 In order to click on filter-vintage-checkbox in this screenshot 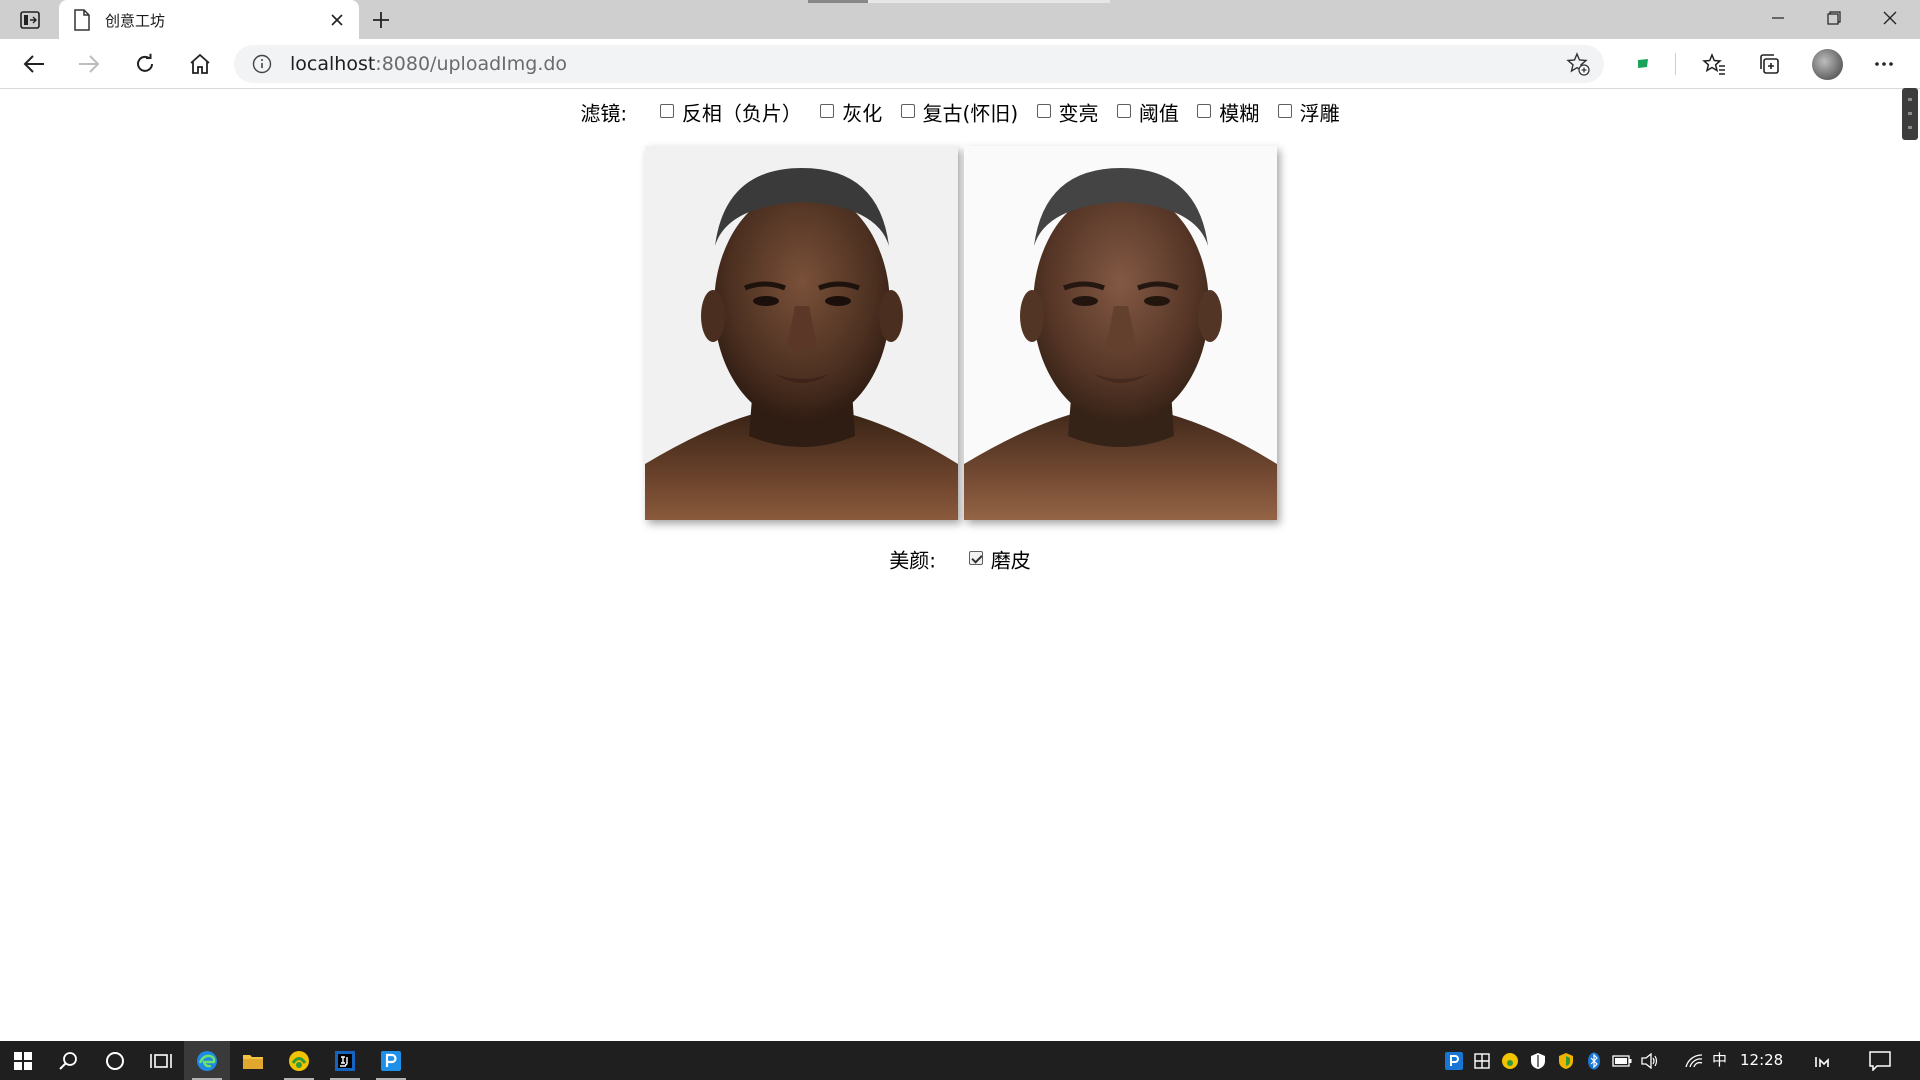, I will do `click(907, 110)`.